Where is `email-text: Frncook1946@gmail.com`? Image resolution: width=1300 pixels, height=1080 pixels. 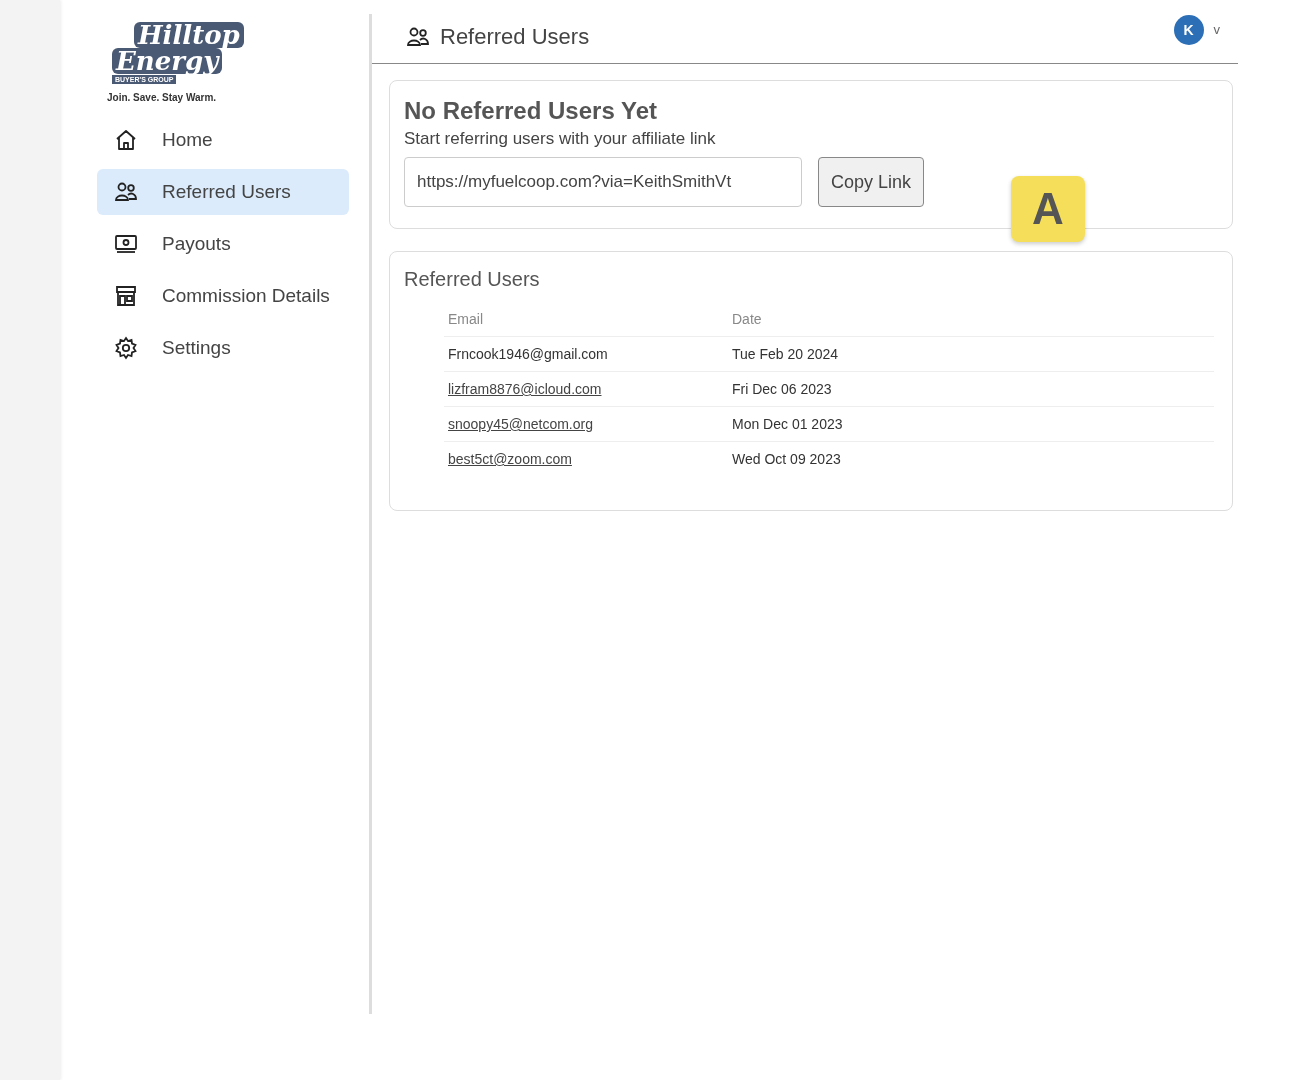
email-text: Frncook1946@gmail.com is located at coordinates (528, 354).